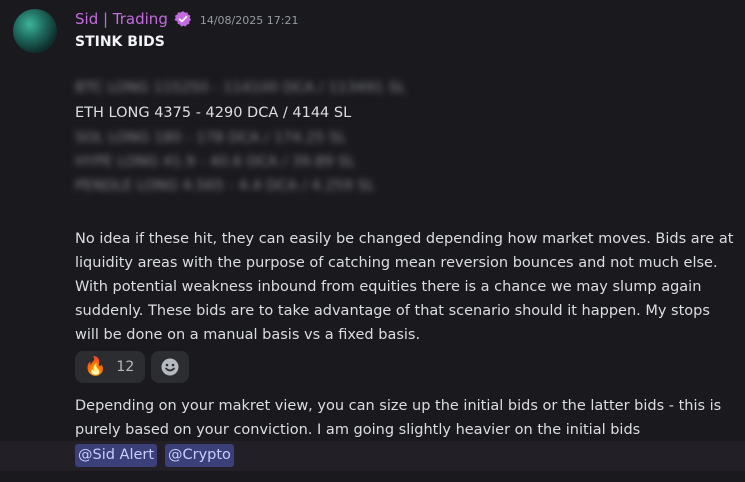  Describe the element at coordinates (120, 42) in the screenshot. I see `message-title: STINK BIDS` at that location.